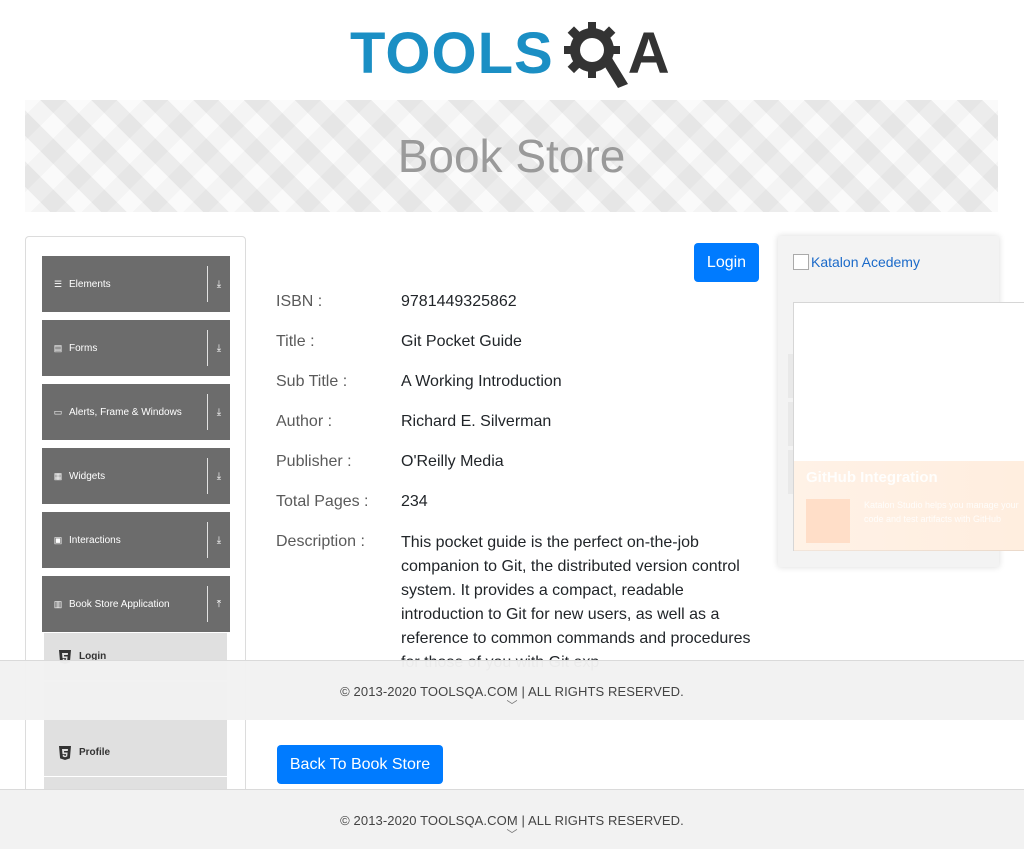  Describe the element at coordinates (87, 476) in the screenshot. I see `sidebar-group-label: Widgets` at that location.